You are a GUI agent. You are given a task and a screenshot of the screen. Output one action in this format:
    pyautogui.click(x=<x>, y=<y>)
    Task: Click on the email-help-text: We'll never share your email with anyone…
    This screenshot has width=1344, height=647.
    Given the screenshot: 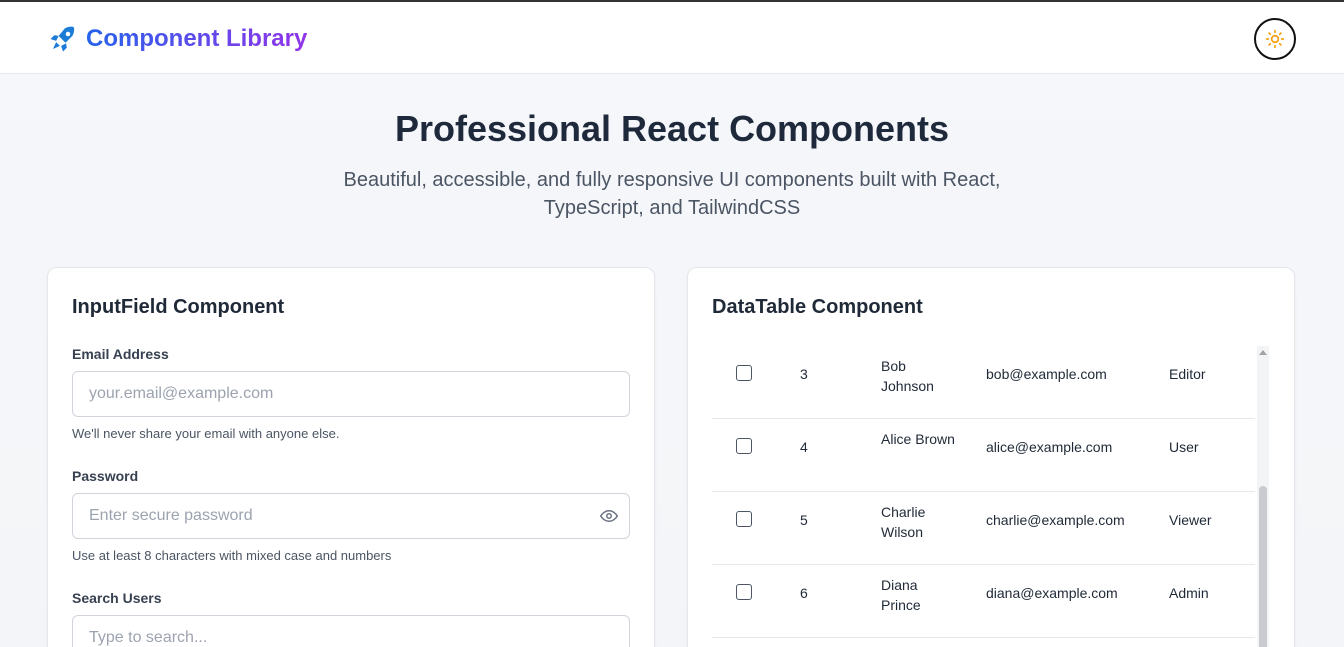 What is the action you would take?
    pyautogui.click(x=206, y=433)
    